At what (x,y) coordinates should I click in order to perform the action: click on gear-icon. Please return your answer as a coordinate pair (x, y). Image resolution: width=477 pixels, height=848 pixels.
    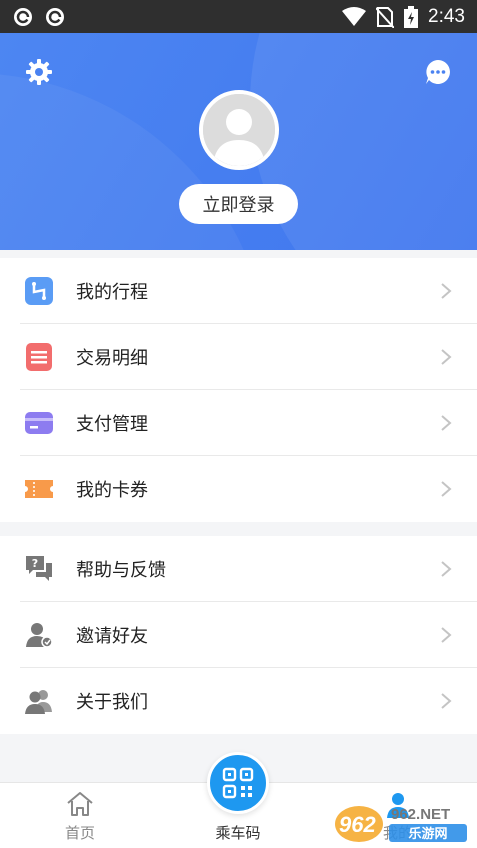
    Looking at the image, I should click on (39, 72).